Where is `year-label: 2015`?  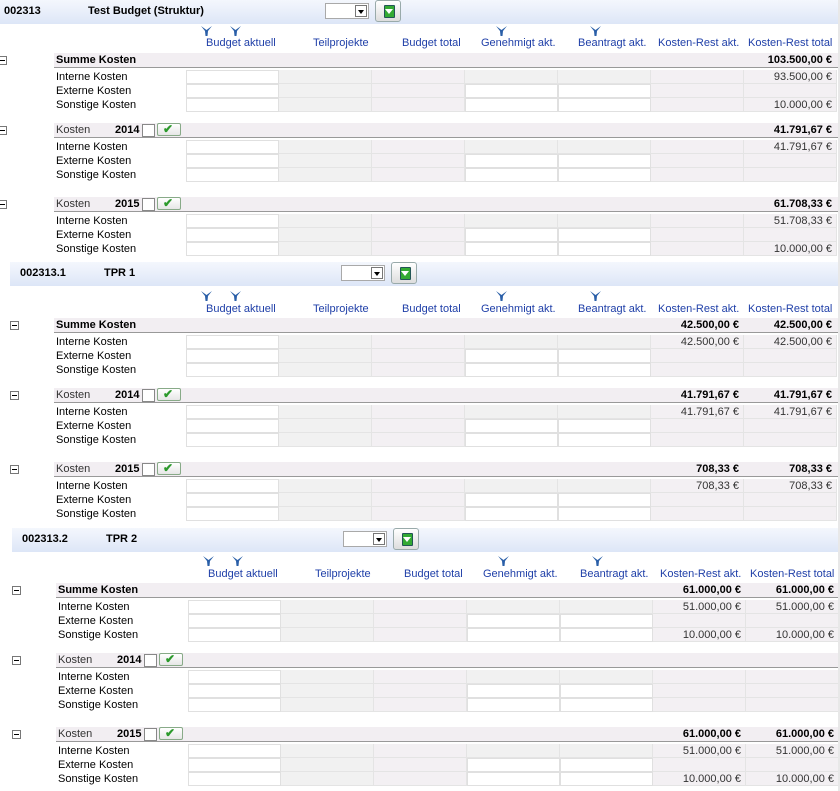 year-label: 2015 is located at coordinates (127, 204).